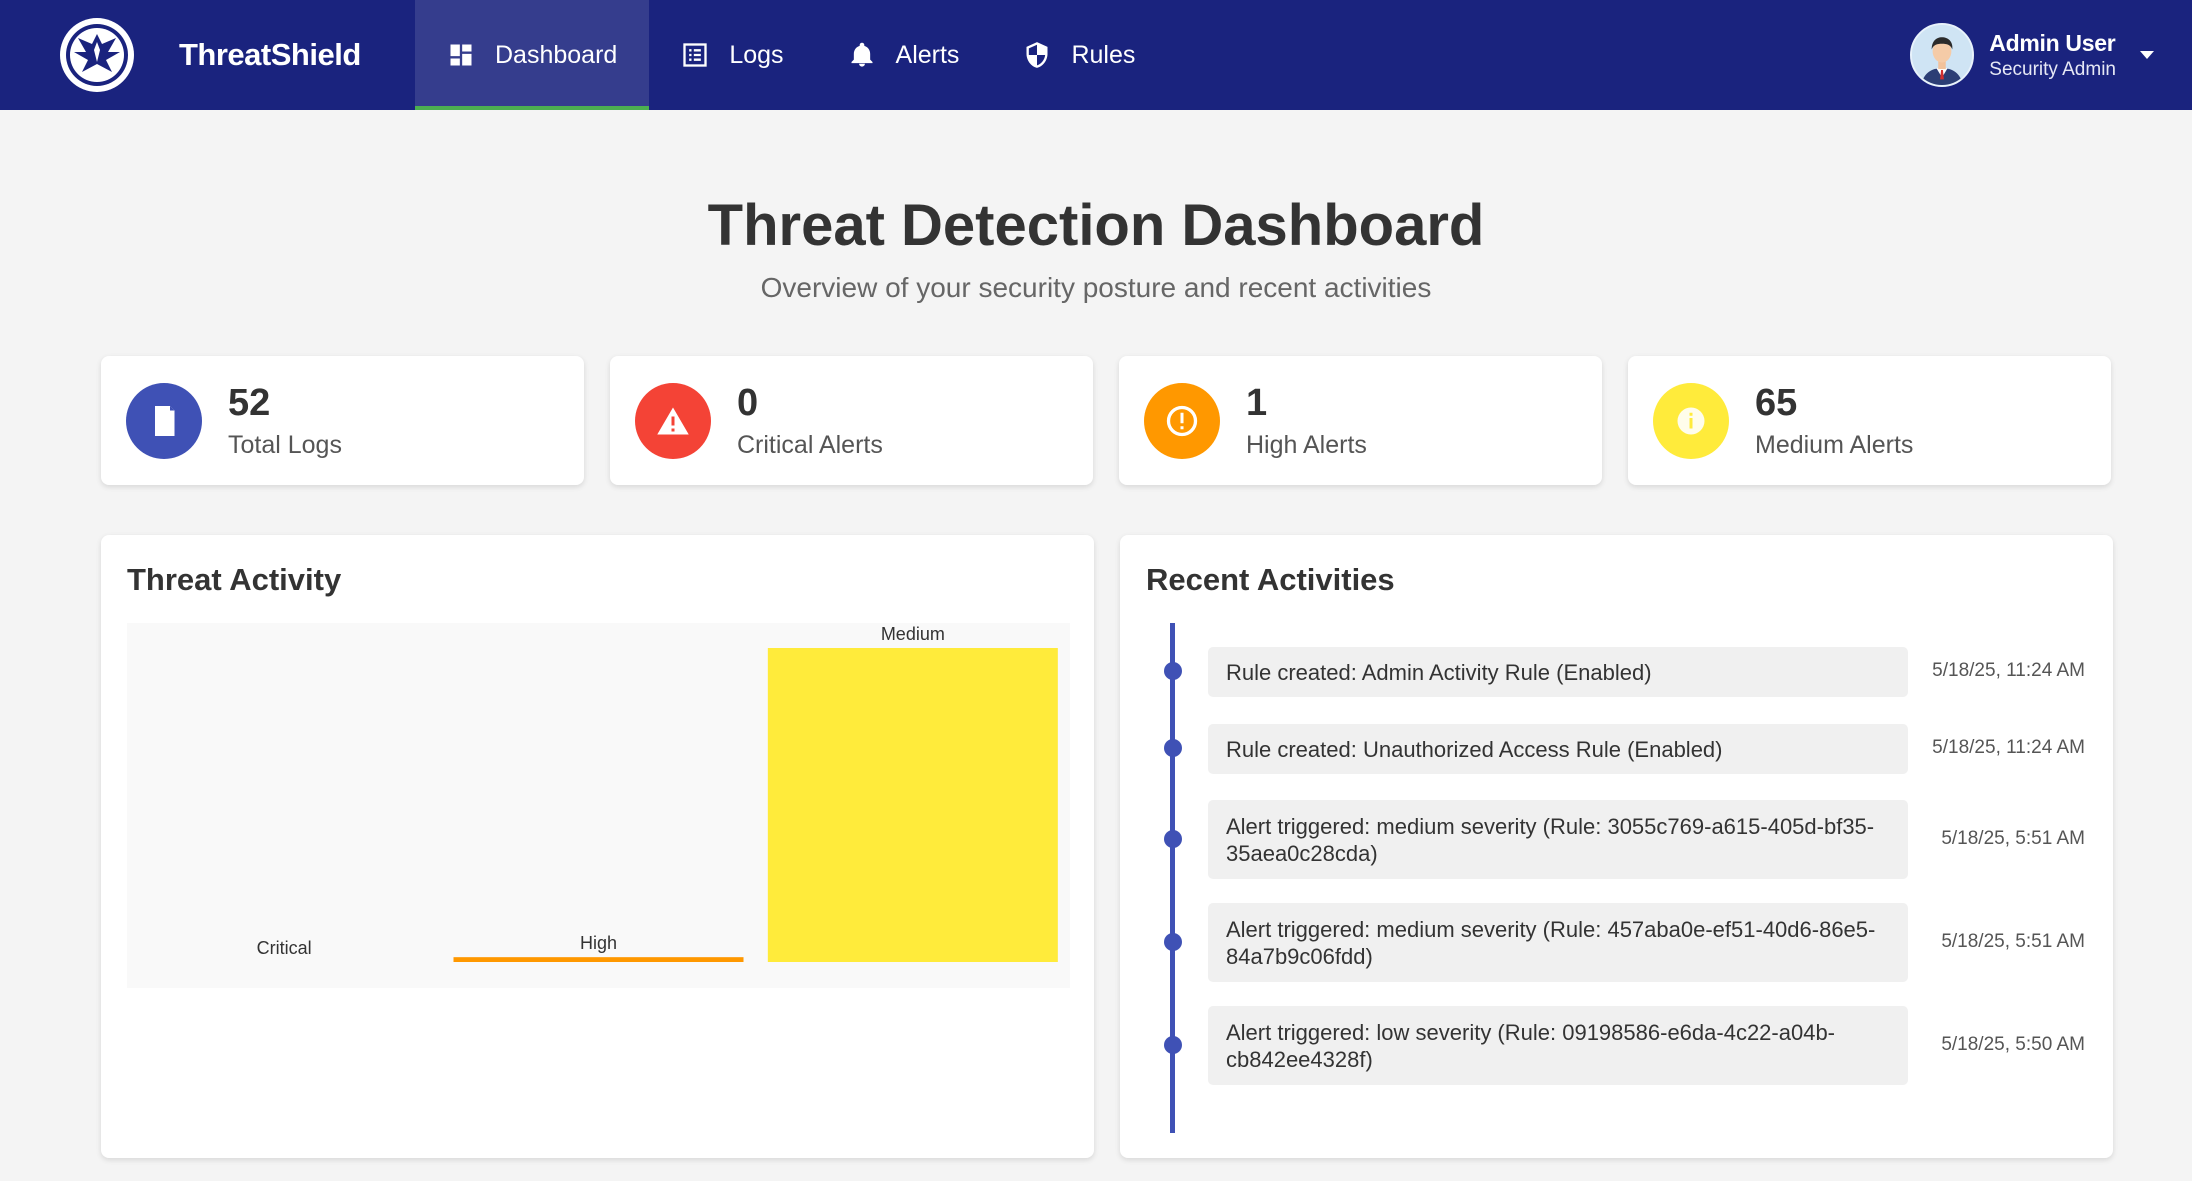 Image resolution: width=2192 pixels, height=1181 pixels. What do you see at coordinates (1834, 444) in the screenshot?
I see `stat-label: Medium Alerts` at bounding box center [1834, 444].